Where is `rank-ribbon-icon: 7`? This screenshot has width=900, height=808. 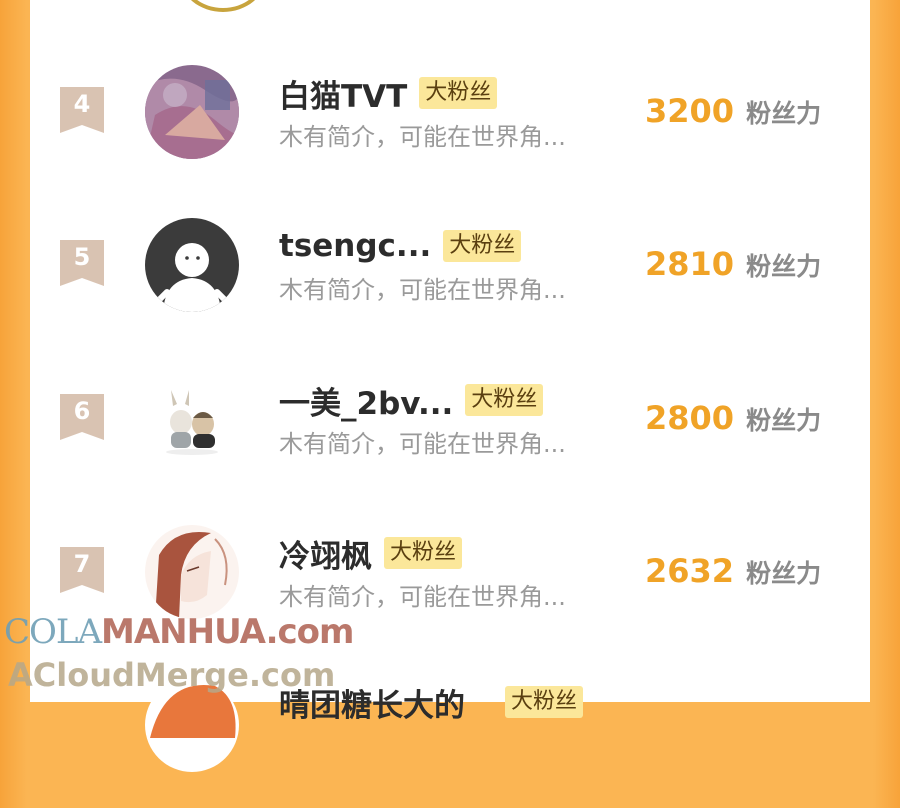 rank-ribbon-icon: 7 is located at coordinates (82, 570).